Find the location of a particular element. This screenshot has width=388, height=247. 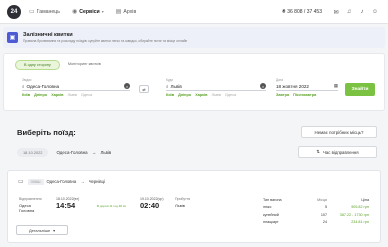

balance: ₴ 36 808 / 37 453 is located at coordinates (302, 12).